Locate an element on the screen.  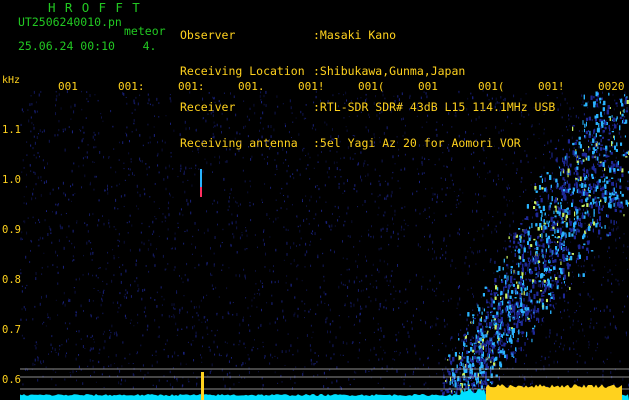
meteor-level-spike is located at coordinates (202, 386).